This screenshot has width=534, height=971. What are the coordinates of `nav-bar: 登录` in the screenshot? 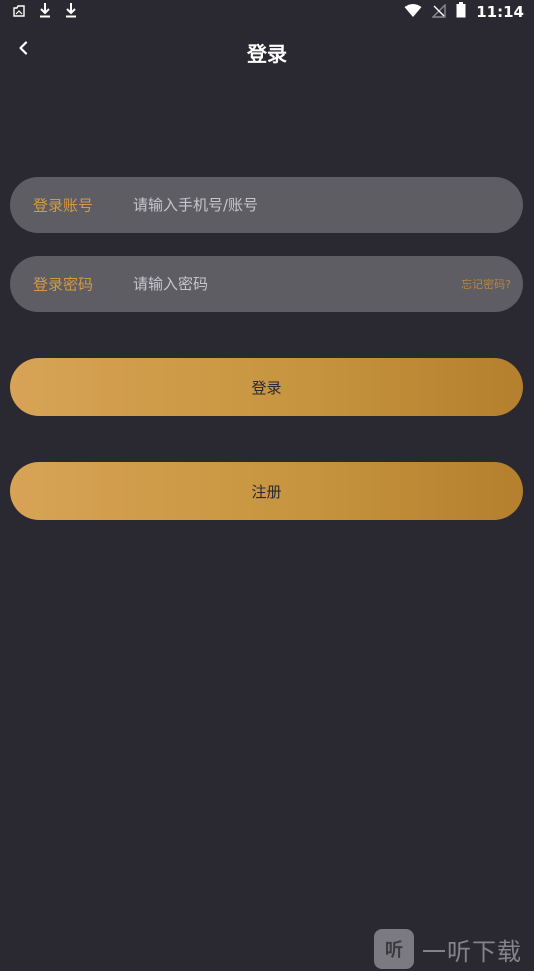 It's located at (267, 52).